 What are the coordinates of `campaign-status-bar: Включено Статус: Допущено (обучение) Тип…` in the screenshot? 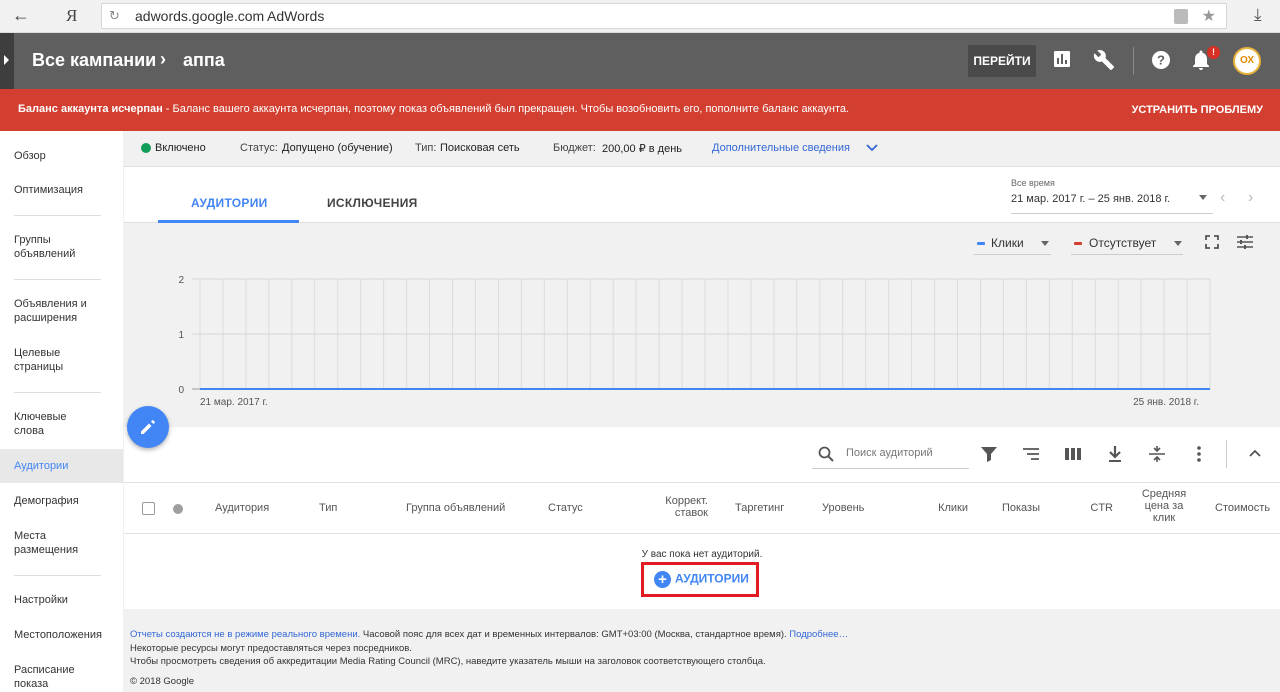 It's located at (701, 149).